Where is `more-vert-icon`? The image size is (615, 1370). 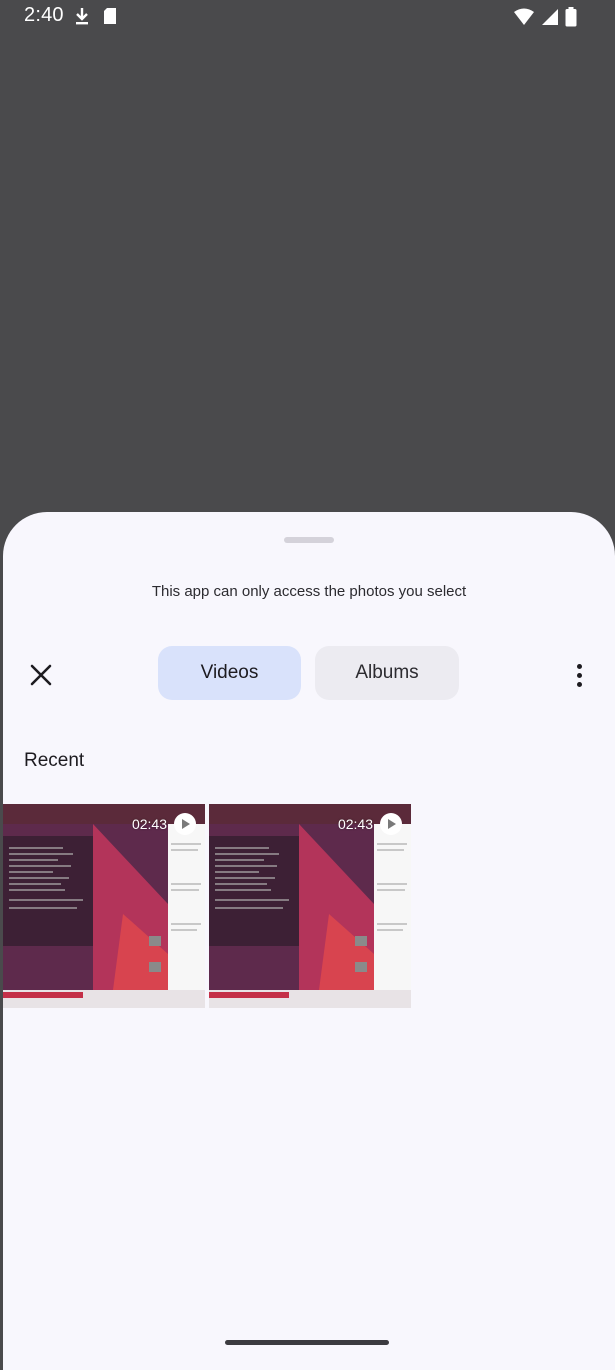 more-vert-icon is located at coordinates (579, 675).